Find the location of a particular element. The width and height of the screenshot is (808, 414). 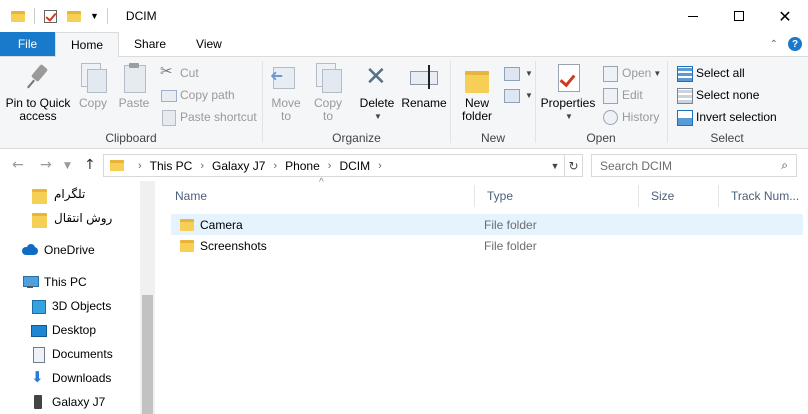

paste-label: Paste is located at coordinates (134, 103).